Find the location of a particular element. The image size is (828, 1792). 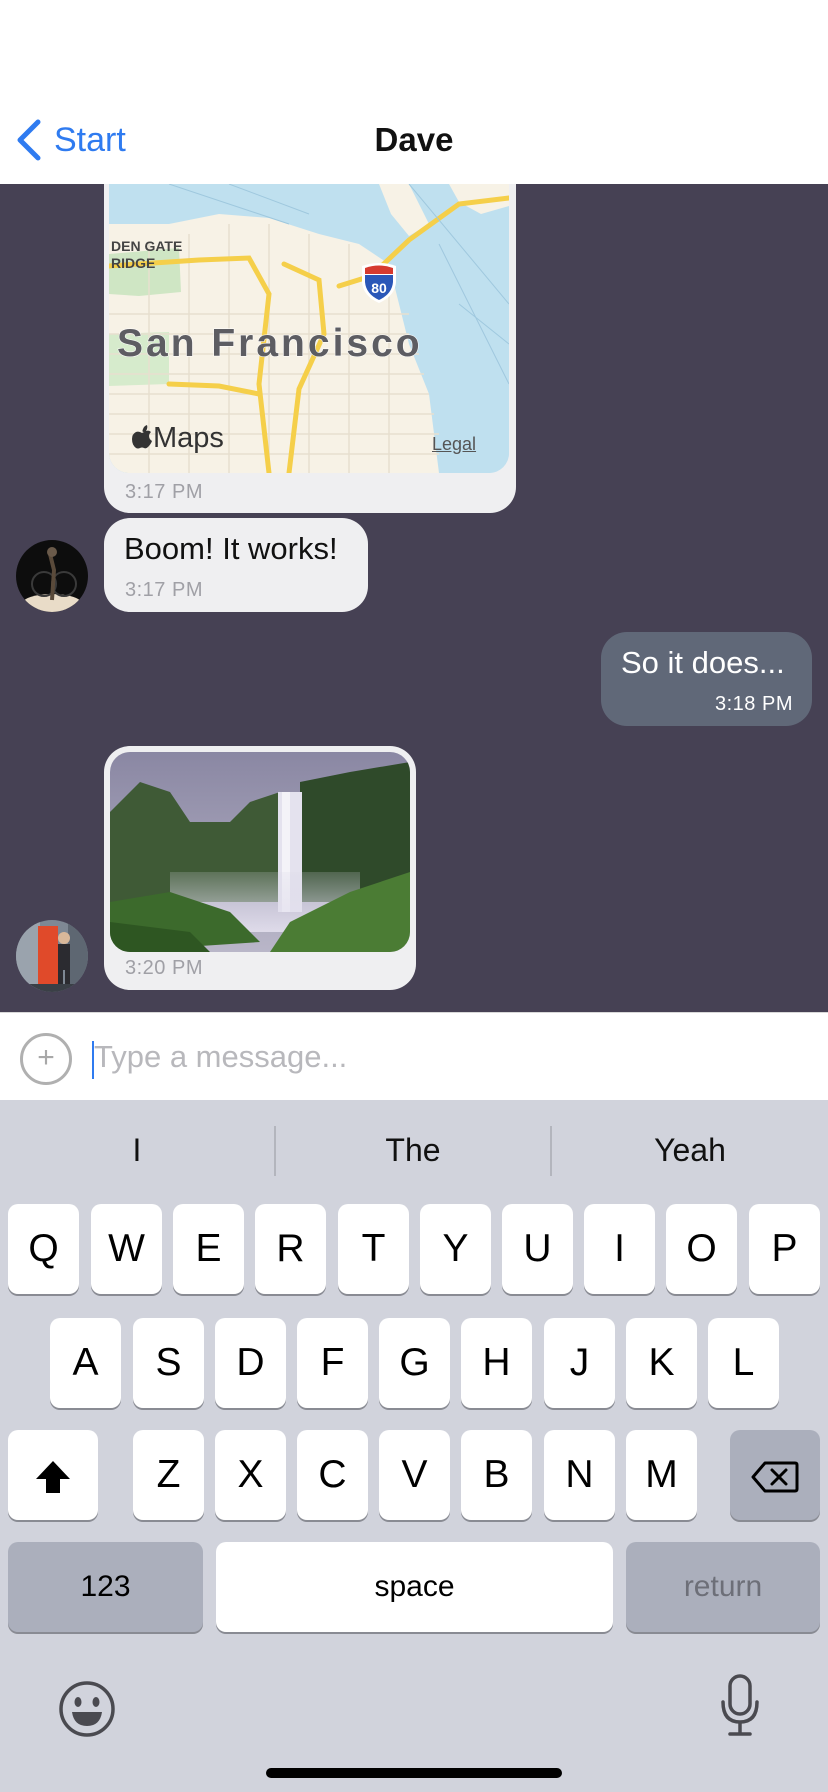

home-indicator is located at coordinates (414, 1773).